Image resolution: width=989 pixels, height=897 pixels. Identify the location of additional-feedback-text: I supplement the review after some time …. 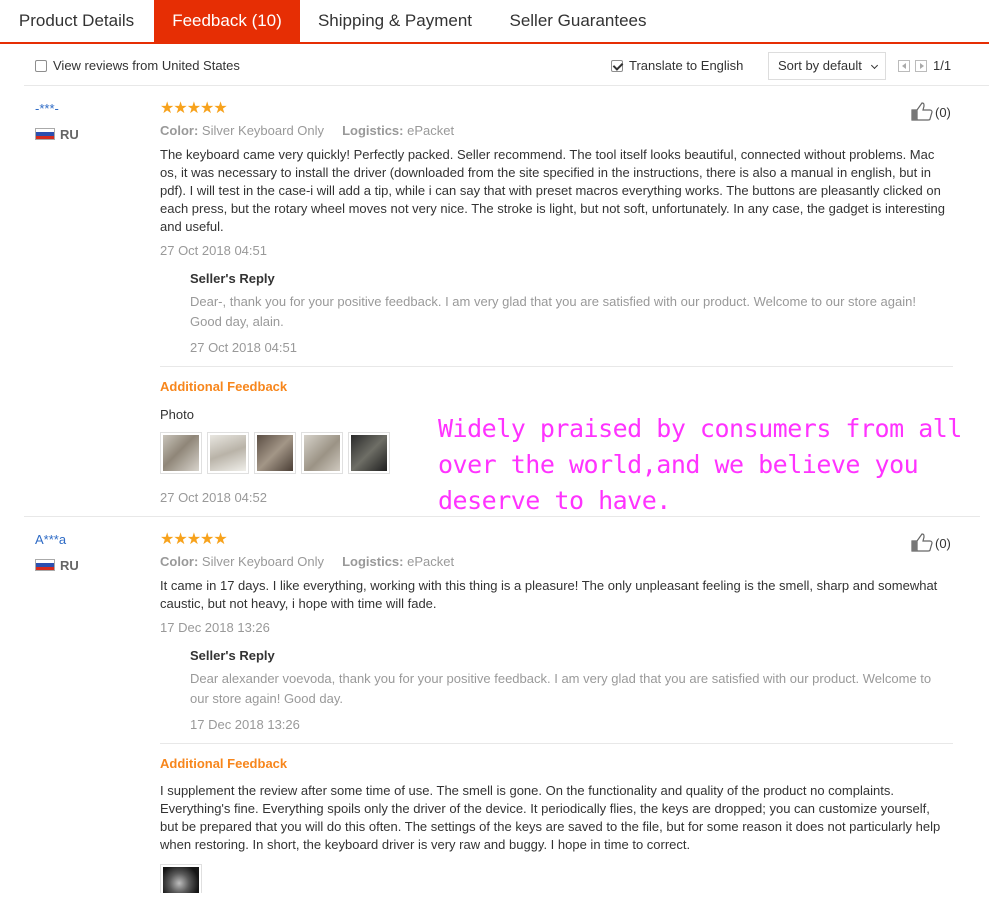
(550, 817).